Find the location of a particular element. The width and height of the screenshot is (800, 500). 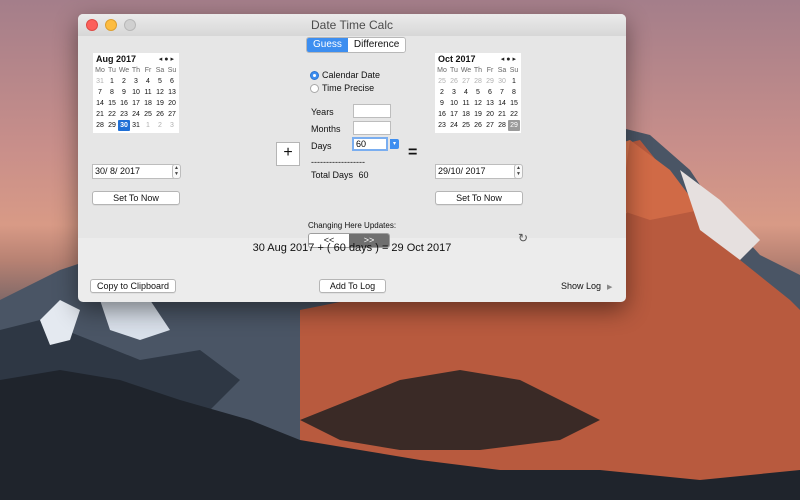

start-calendar-day-cell: 26 is located at coordinates (160, 114).